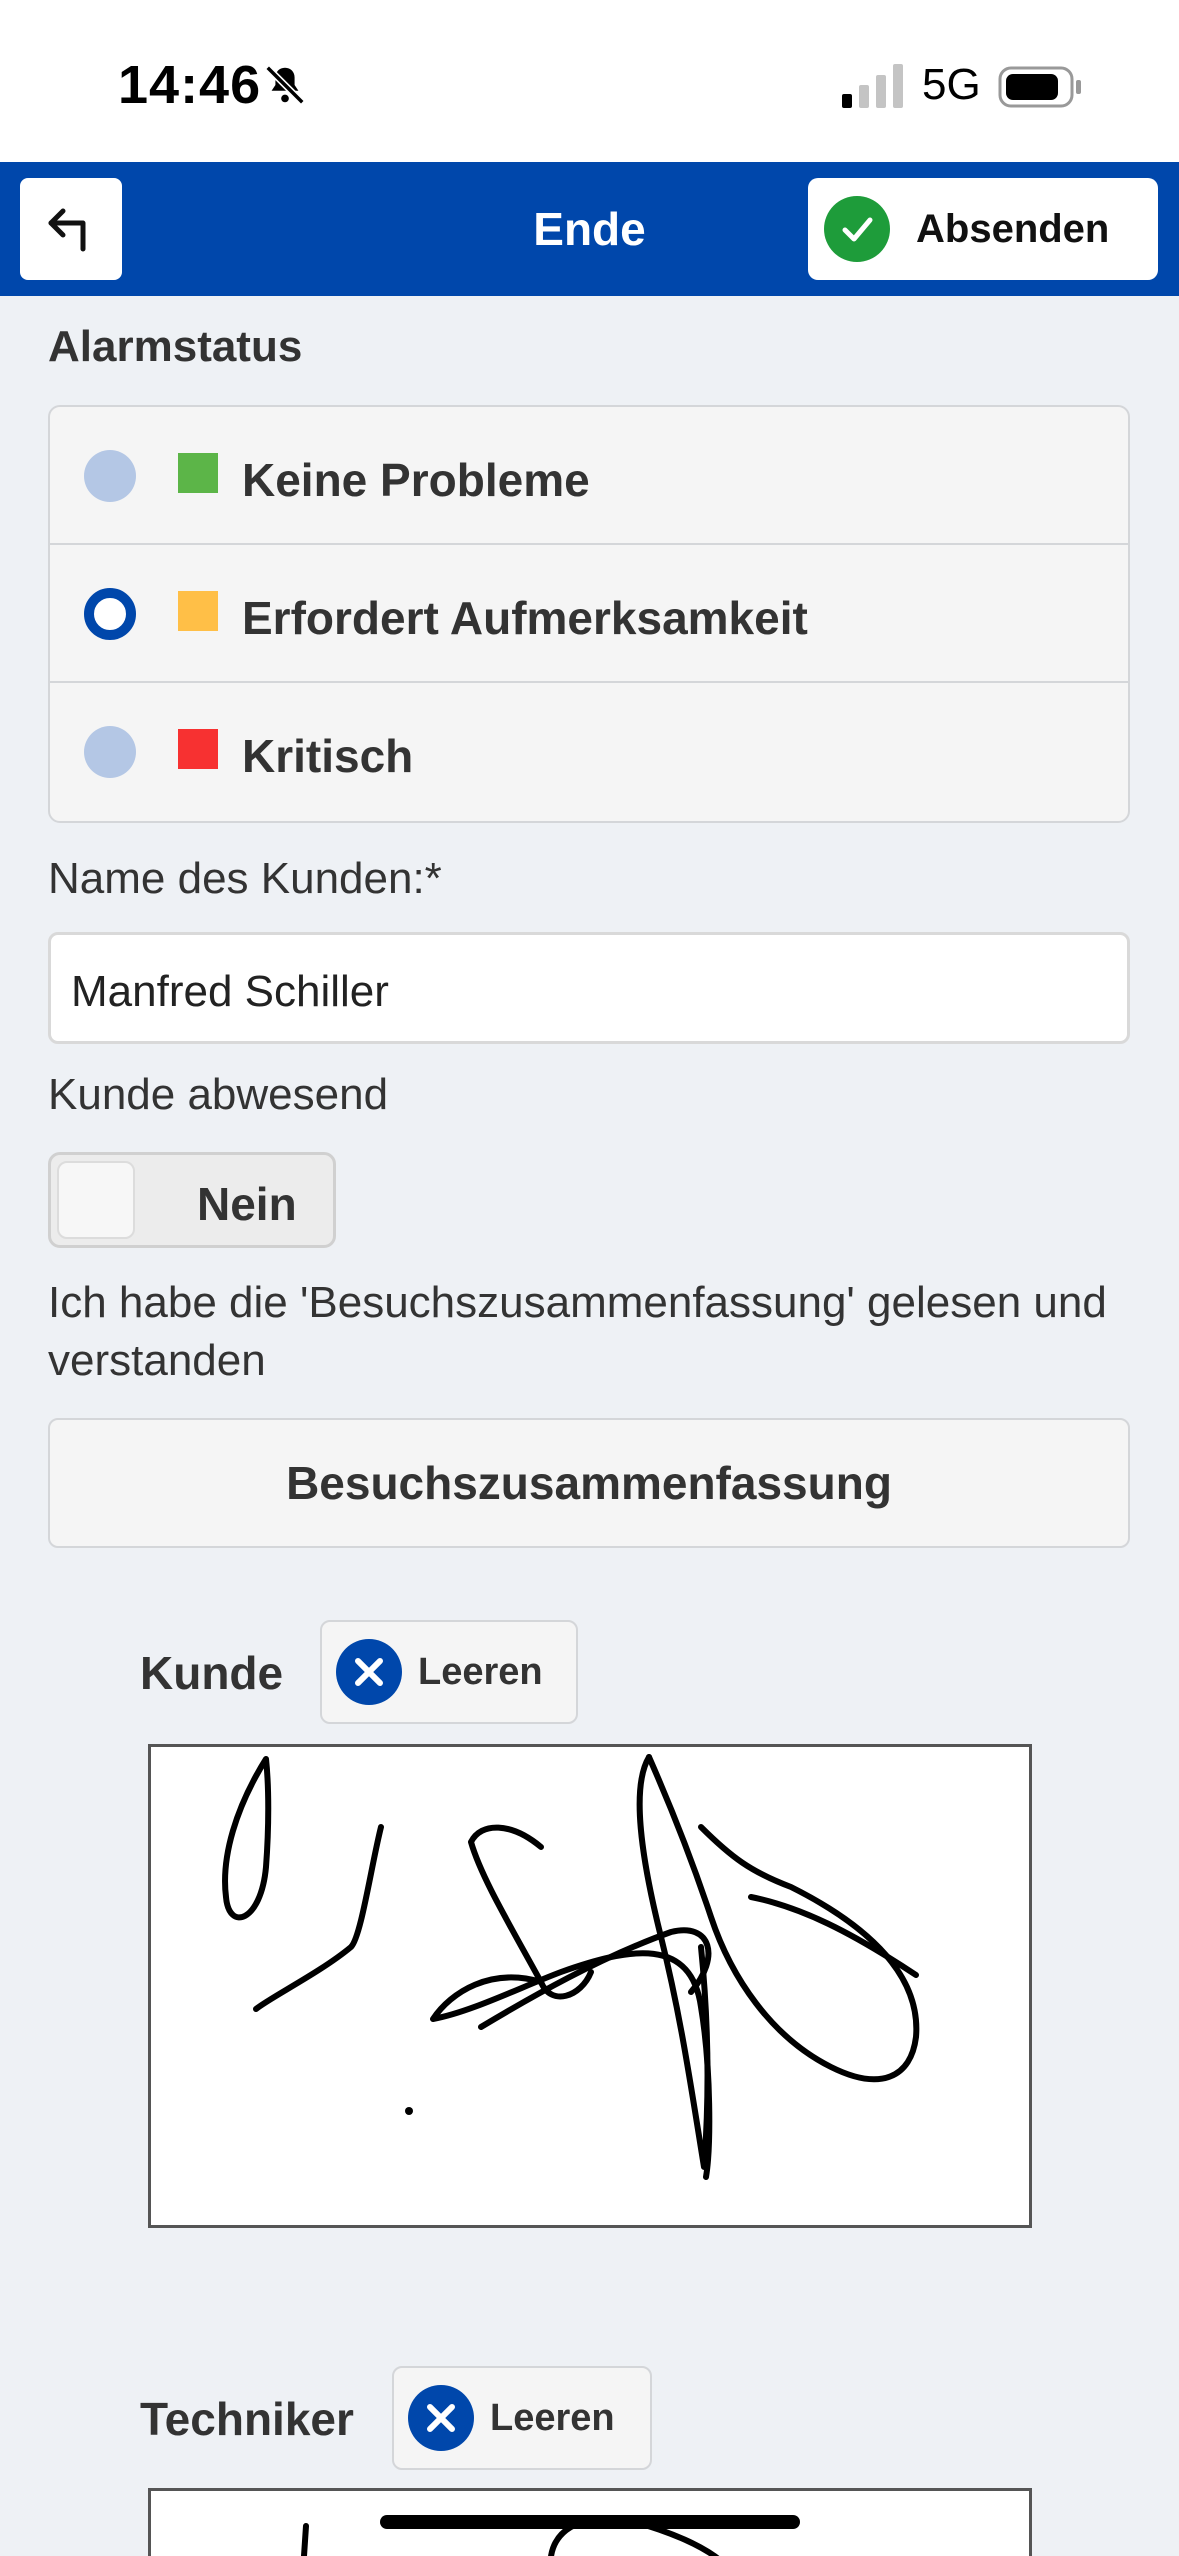 The height and width of the screenshot is (2556, 1179). Describe the element at coordinates (192, 1200) in the screenshot. I see `customer-absent-toggle: Nein` at that location.